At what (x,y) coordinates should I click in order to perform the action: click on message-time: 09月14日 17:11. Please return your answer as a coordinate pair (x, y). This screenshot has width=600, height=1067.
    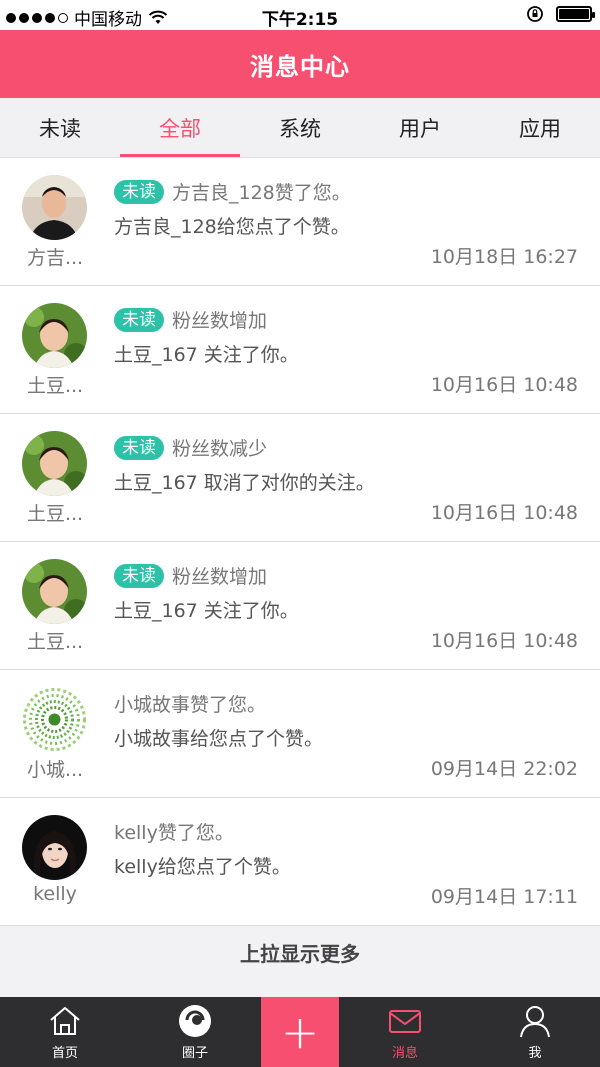
    Looking at the image, I should click on (504, 897).